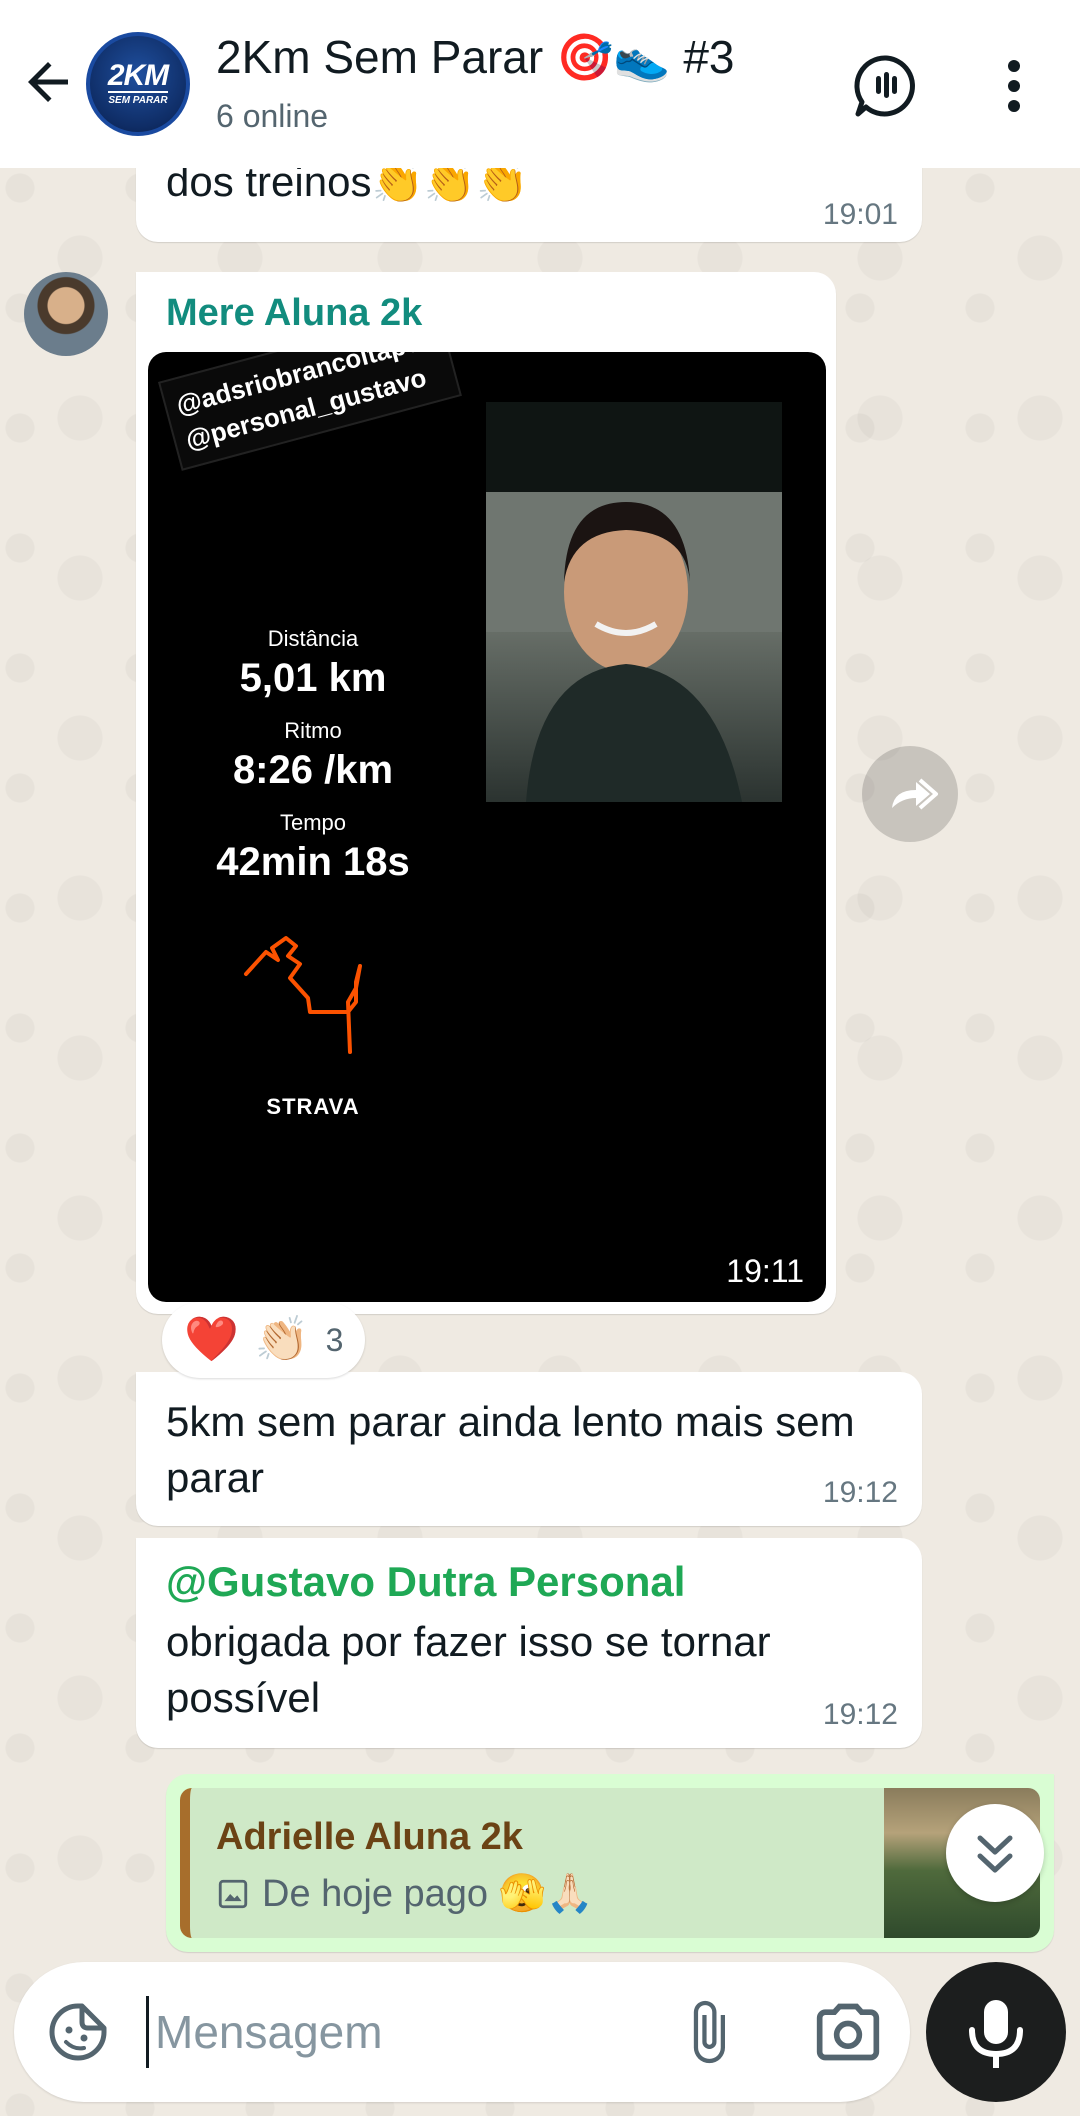 The width and height of the screenshot is (1080, 2116). I want to click on message-time: 19:01, so click(860, 214).